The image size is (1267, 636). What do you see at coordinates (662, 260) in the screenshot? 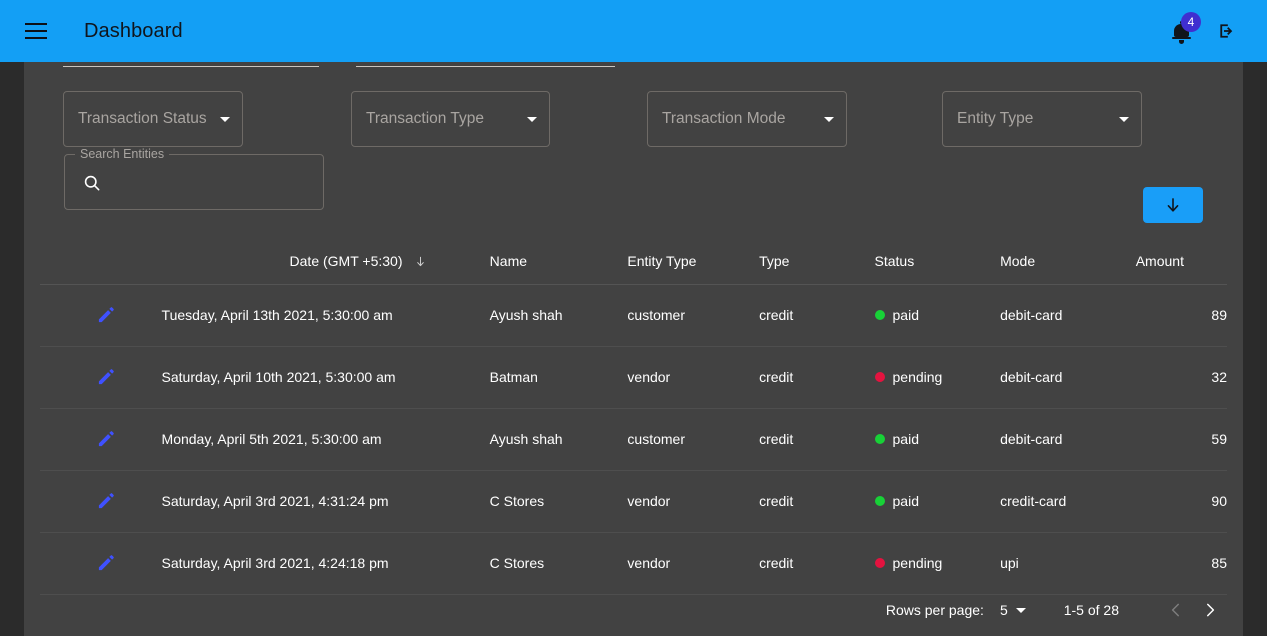
I see `column-header-entity-type-label: Entity Type` at bounding box center [662, 260].